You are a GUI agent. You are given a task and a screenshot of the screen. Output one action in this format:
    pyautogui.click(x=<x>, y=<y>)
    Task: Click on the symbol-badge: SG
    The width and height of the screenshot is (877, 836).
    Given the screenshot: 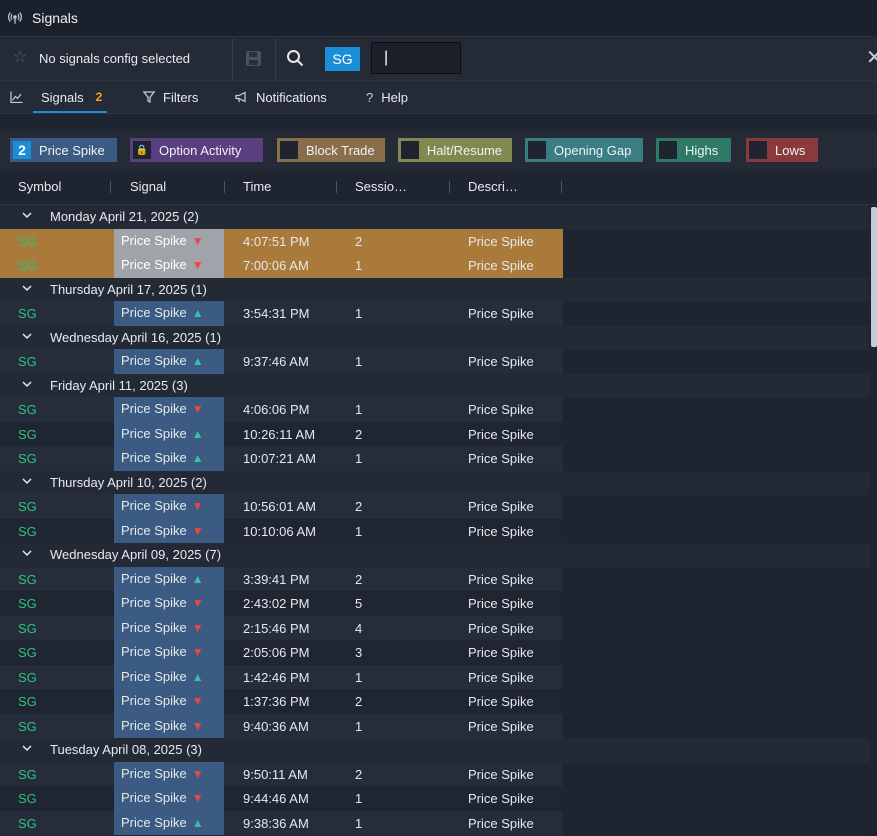 What is the action you would take?
    pyautogui.click(x=342, y=59)
    